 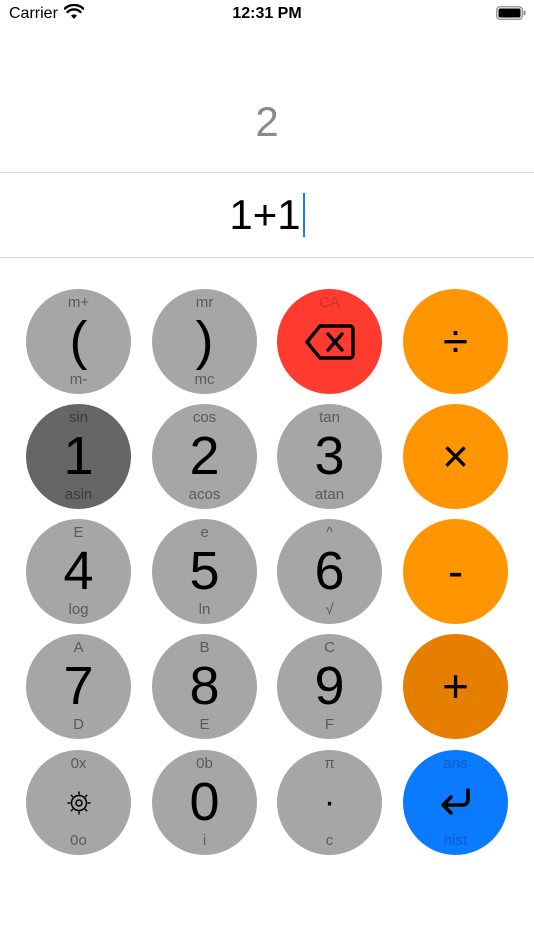 I want to click on open-paren-key: m+ ( m-, so click(x=78, y=341).